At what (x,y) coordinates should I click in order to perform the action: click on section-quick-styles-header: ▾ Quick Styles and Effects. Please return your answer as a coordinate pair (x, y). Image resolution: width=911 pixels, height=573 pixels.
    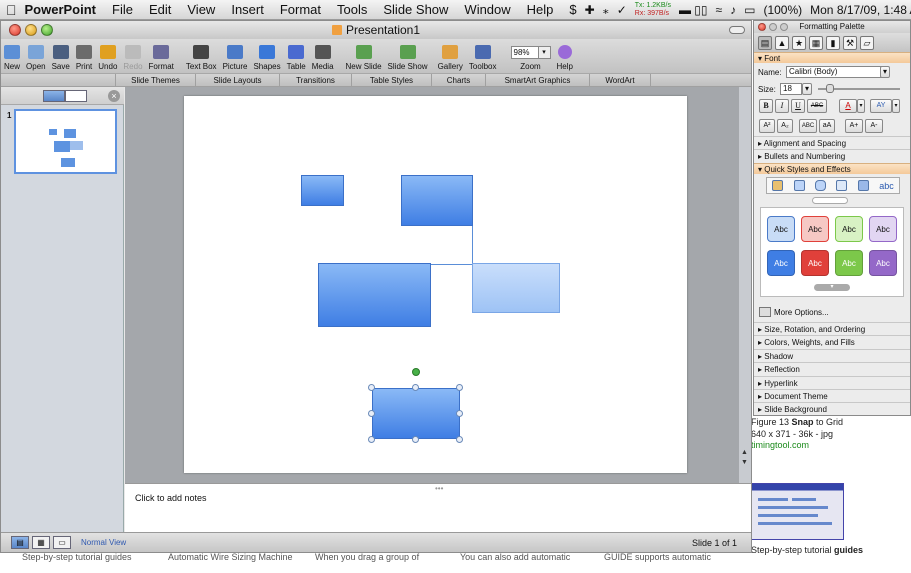
    Looking at the image, I should click on (832, 168).